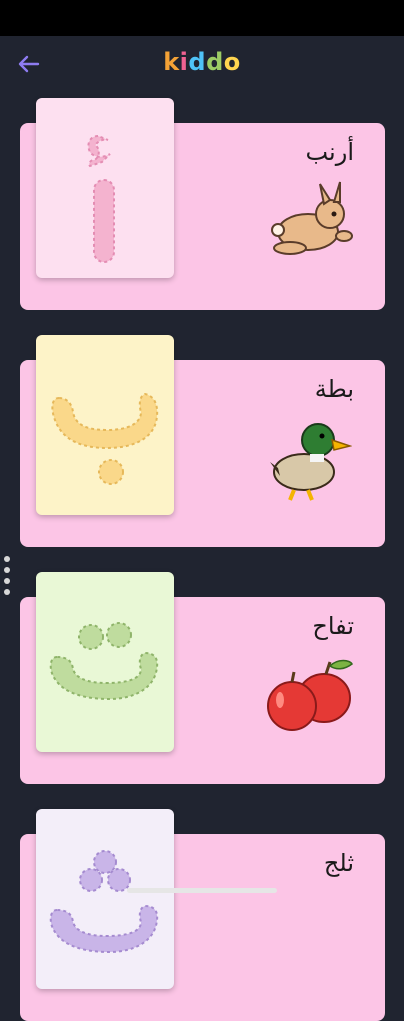  I want to click on app-bar: kiddo, so click(202, 64).